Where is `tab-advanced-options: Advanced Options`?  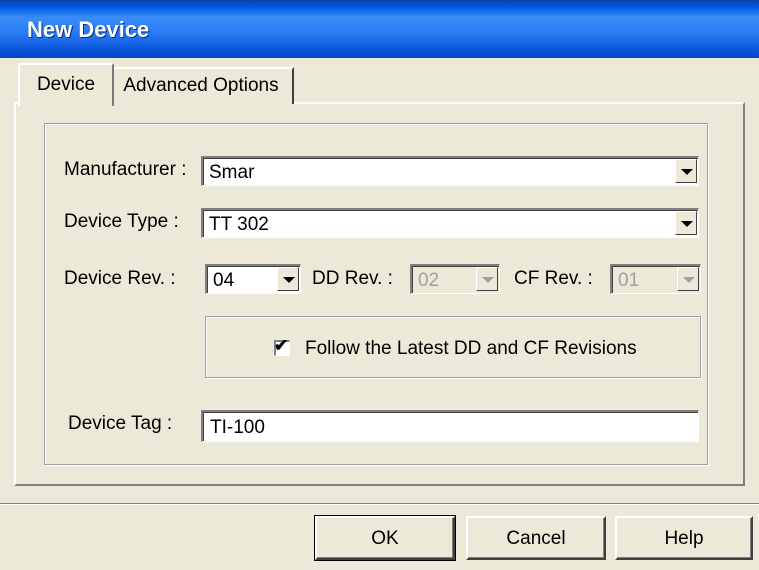 tab-advanced-options: Advanced Options is located at coordinates (202, 85).